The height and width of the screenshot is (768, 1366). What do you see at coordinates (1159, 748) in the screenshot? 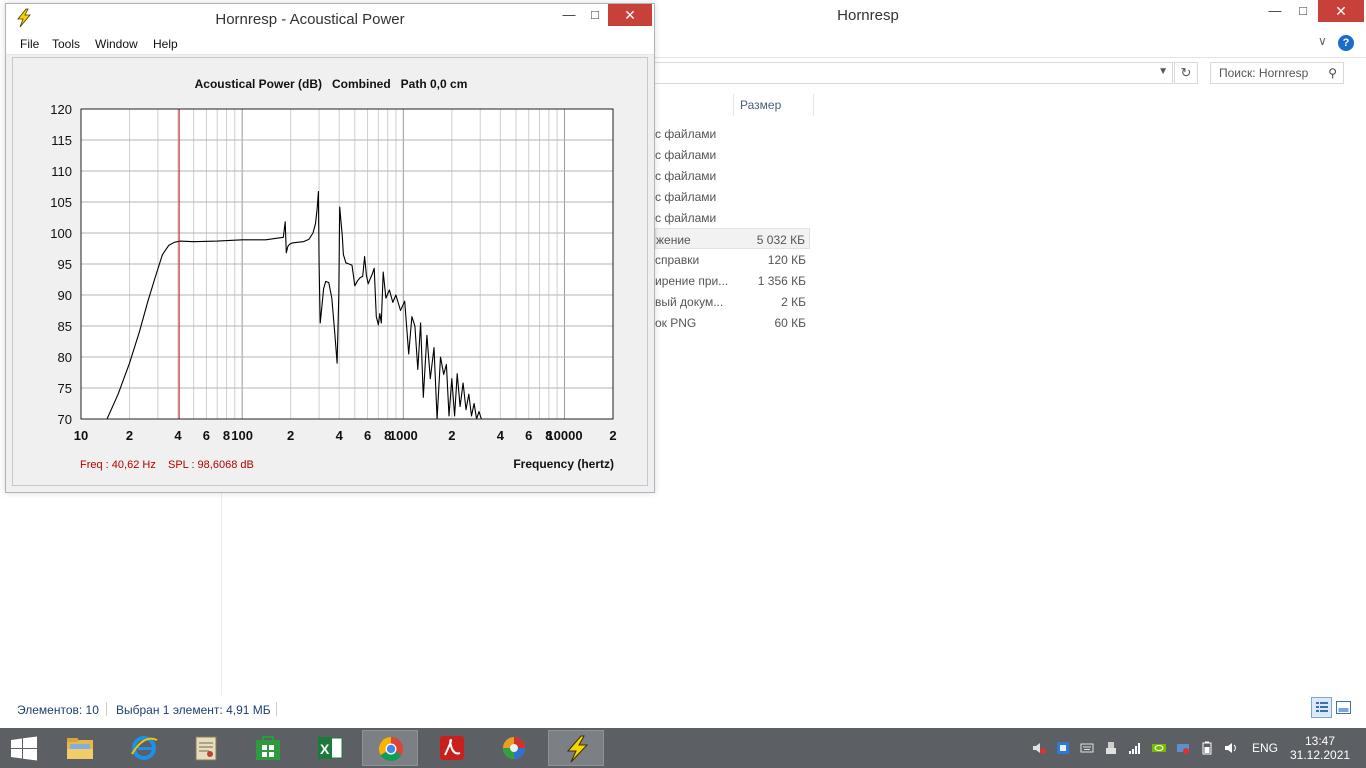
I see `nvidia-icon` at bounding box center [1159, 748].